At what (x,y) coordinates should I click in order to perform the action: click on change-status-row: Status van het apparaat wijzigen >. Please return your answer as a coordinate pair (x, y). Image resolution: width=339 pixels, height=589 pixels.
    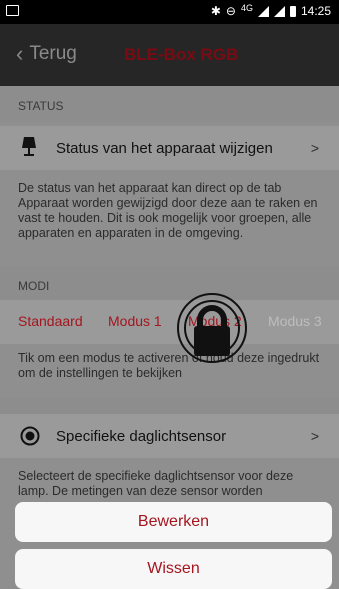
    Looking at the image, I should click on (169, 148).